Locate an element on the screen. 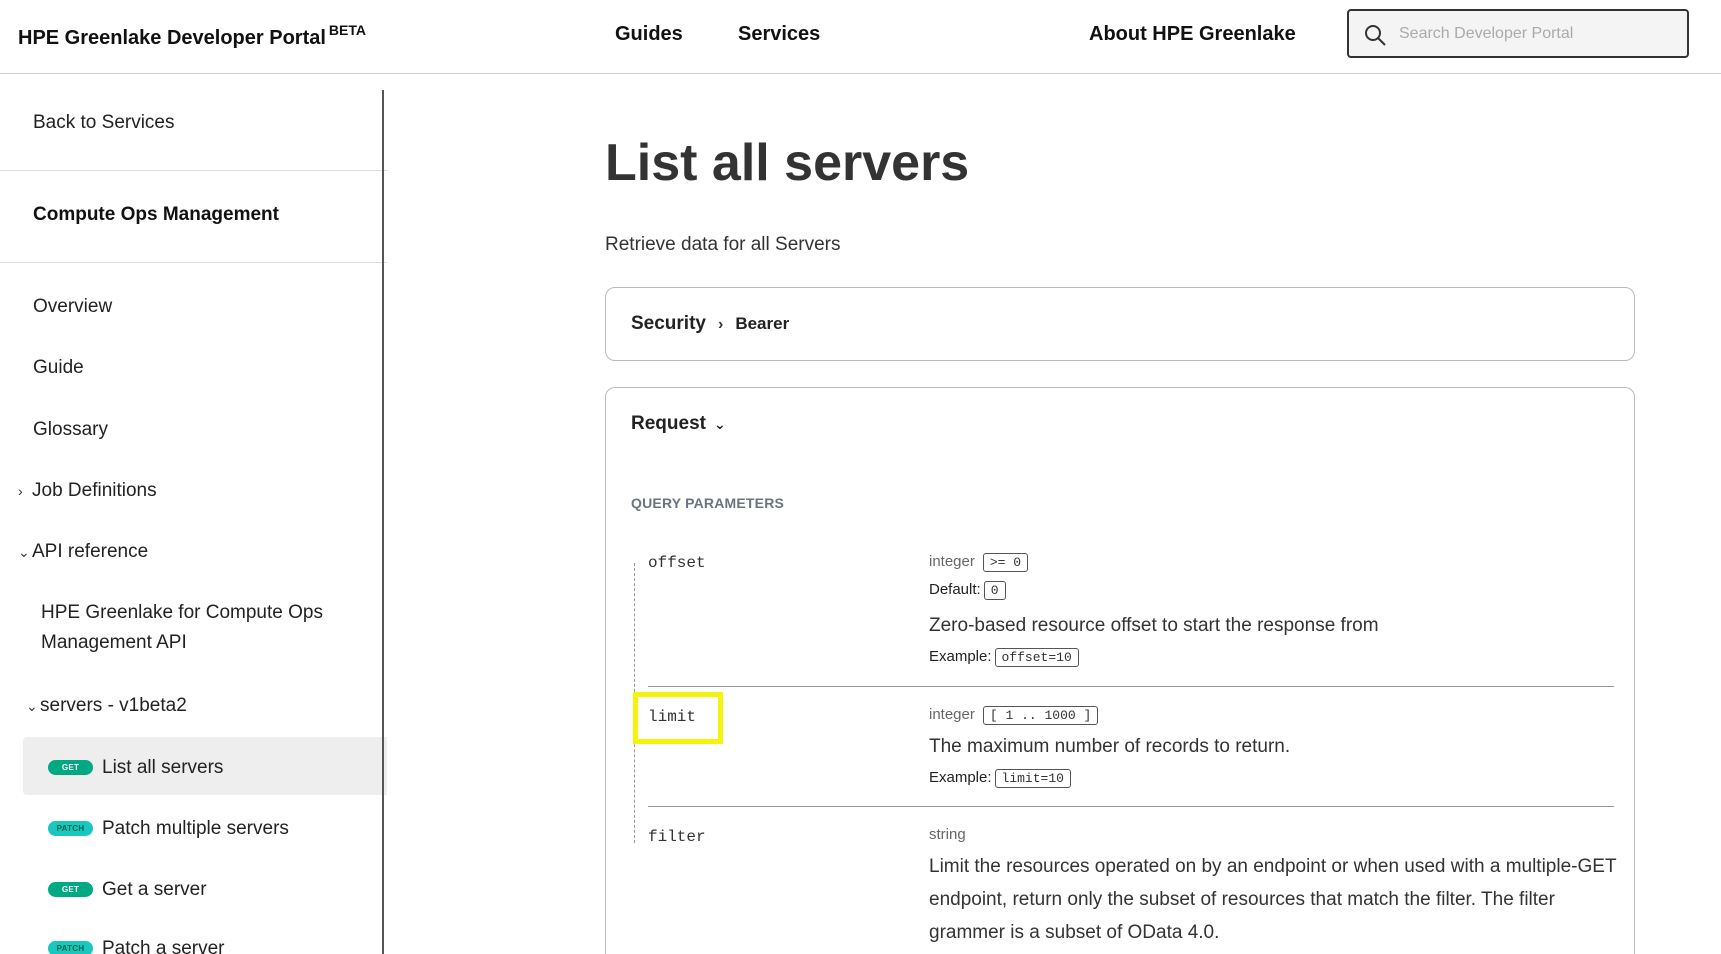 The image size is (1721, 954). search-icon is located at coordinates (1375, 35).